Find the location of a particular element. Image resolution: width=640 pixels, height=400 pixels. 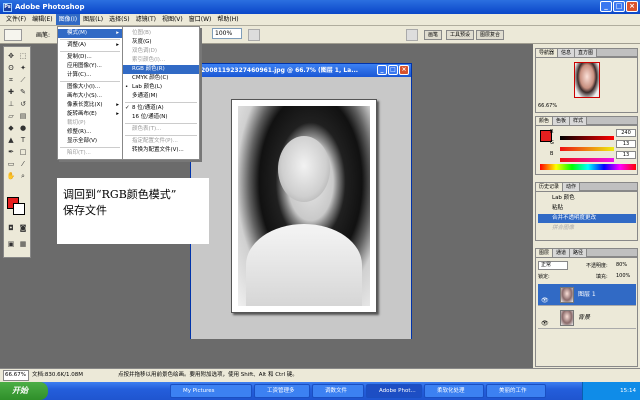

menu-view: 视图(V) is located at coordinates (172, 19).